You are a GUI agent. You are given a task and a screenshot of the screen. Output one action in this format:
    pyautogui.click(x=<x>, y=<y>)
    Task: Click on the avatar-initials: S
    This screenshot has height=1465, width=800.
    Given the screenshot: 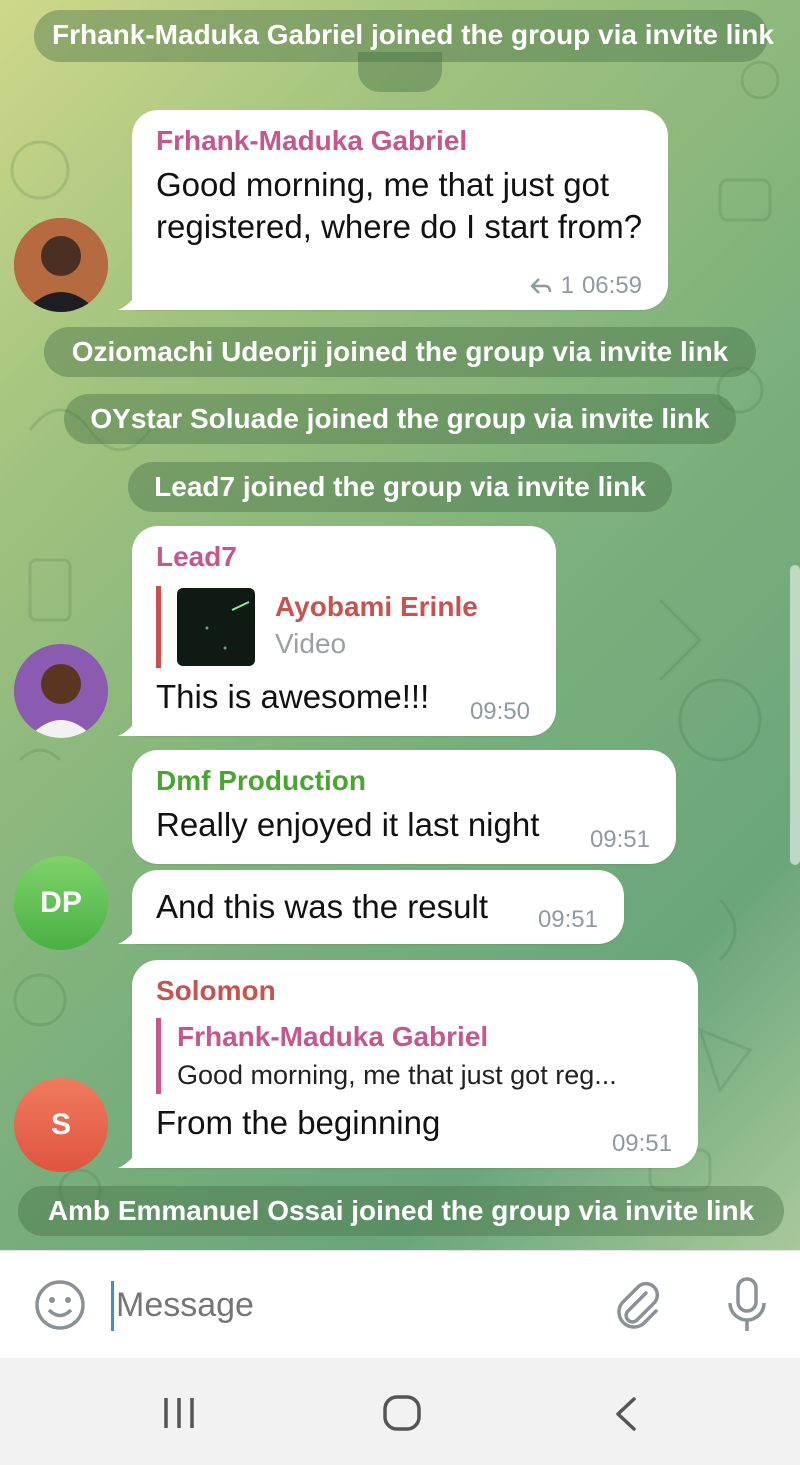 What is the action you would take?
    pyautogui.click(x=60, y=1124)
    